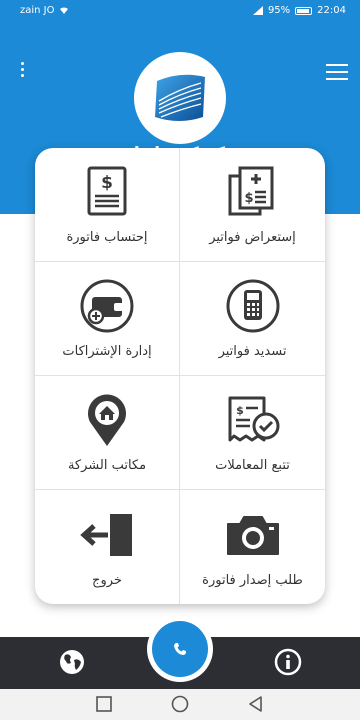  I want to click on tile-bills-list: $ إستعراض فواتير, so click(252, 205).